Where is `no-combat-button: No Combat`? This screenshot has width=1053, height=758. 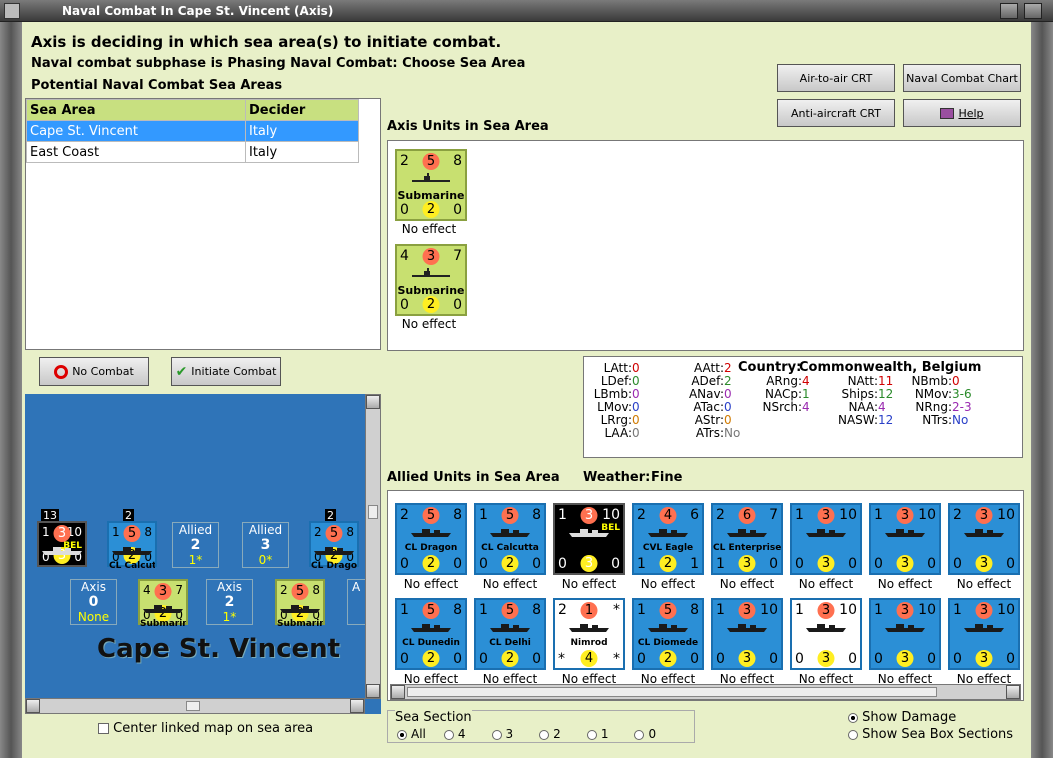 no-combat-button: No Combat is located at coordinates (94, 371).